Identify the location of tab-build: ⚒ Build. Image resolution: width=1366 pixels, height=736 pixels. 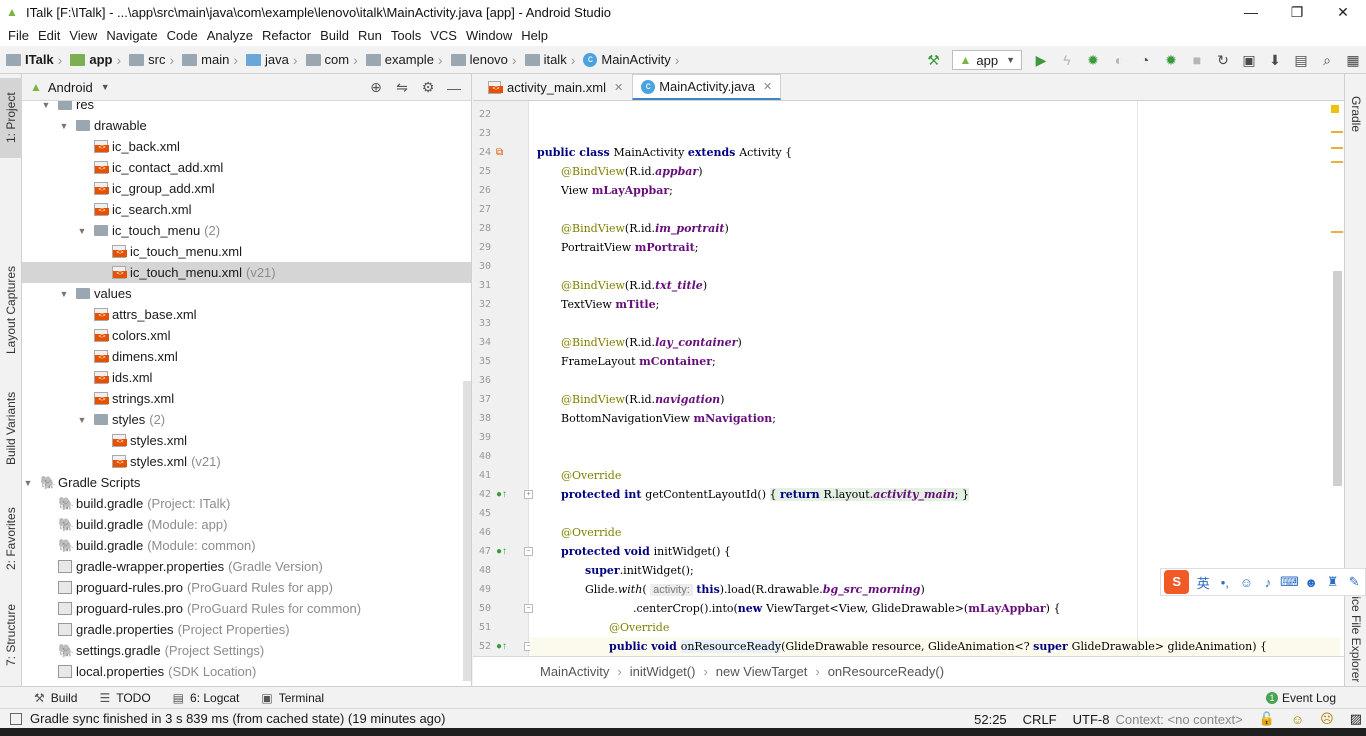
(55, 698).